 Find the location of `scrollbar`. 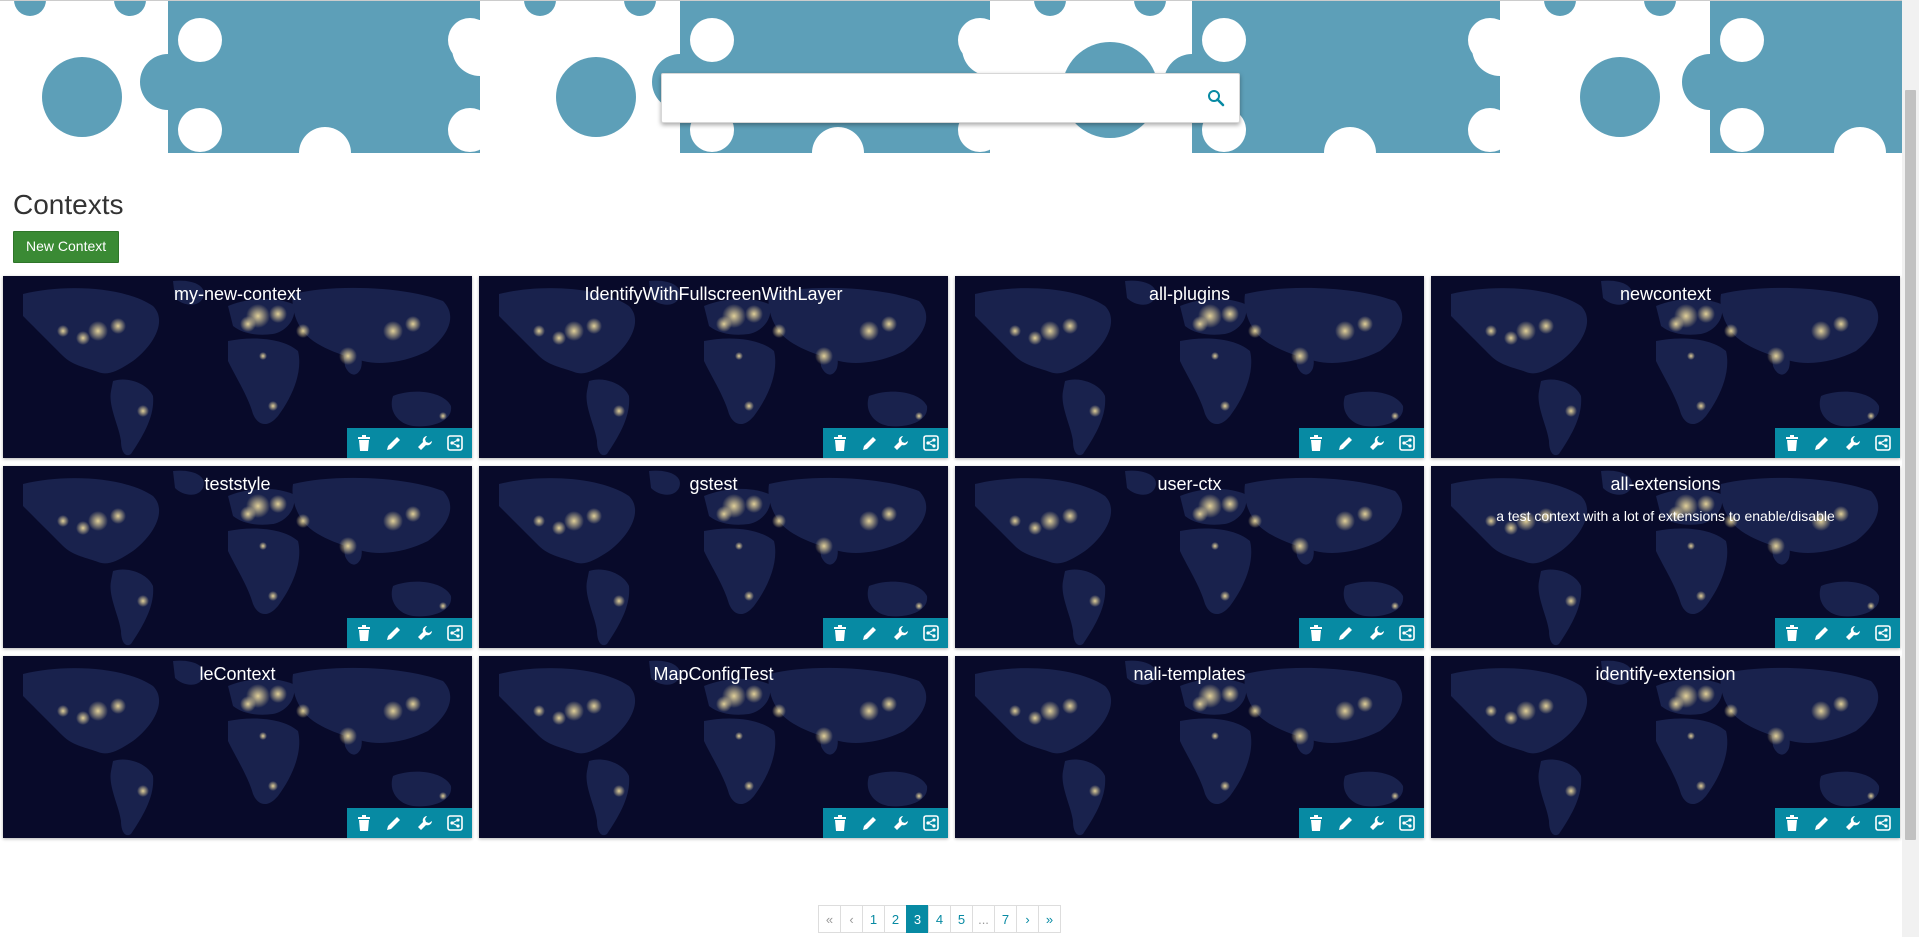

scrollbar is located at coordinates (1910, 468).